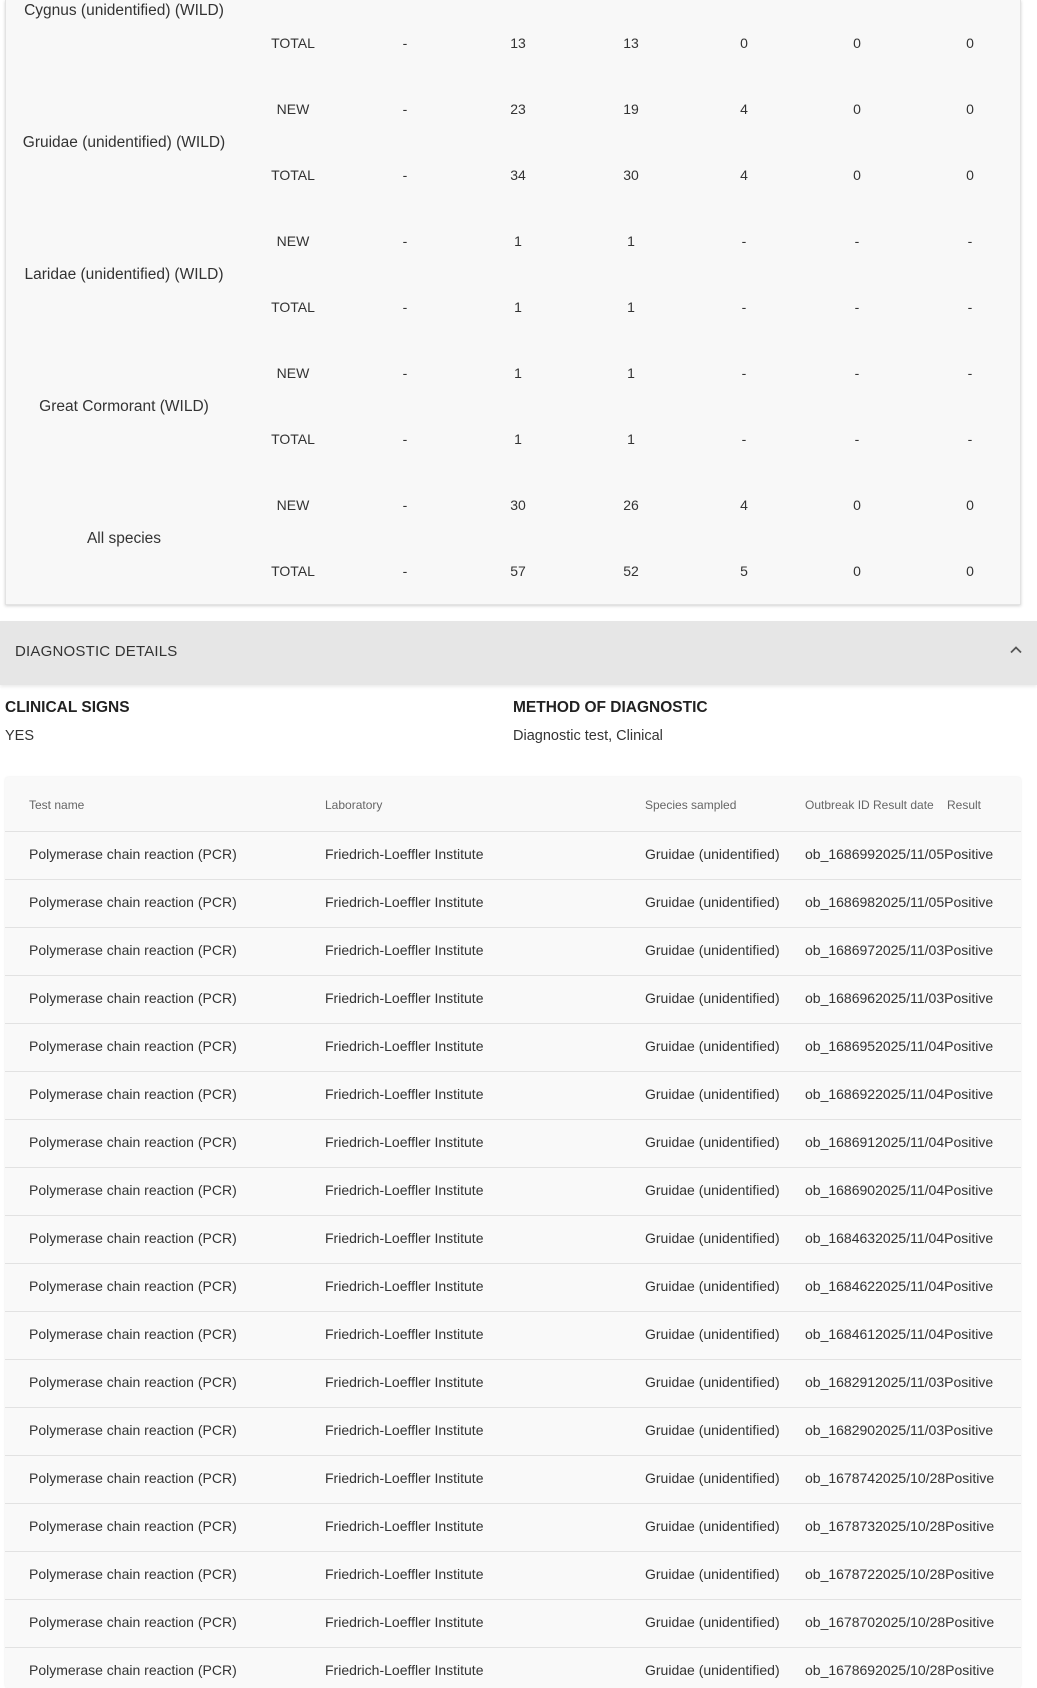 Image resolution: width=1037 pixels, height=1688 pixels. What do you see at coordinates (903, 805) in the screenshot?
I see `column-header-result-date: Result date` at bounding box center [903, 805].